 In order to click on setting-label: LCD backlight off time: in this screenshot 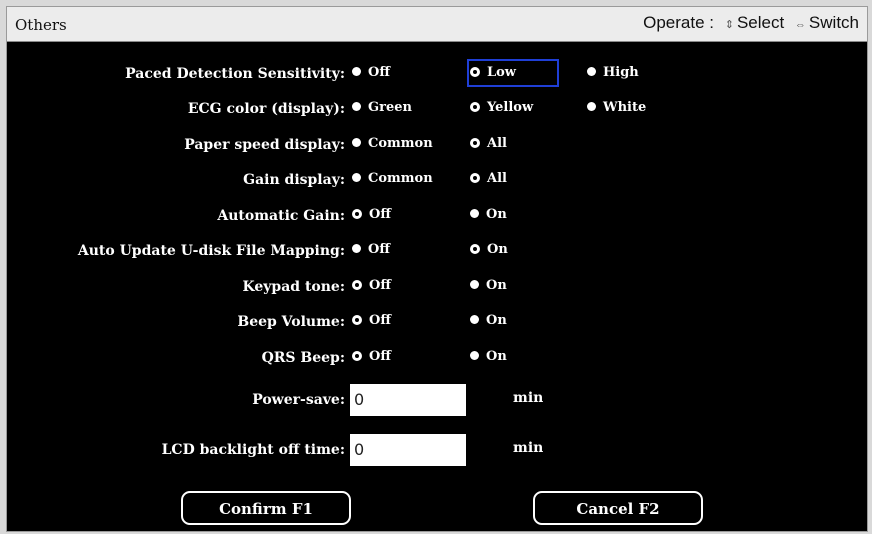, I will do `click(253, 450)`.